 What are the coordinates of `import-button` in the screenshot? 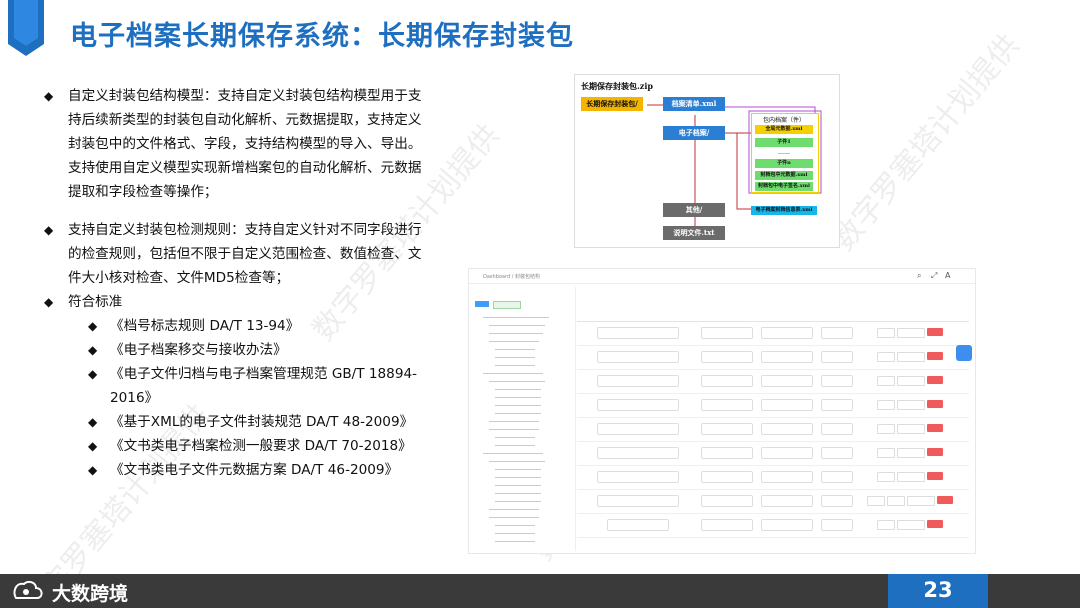 It's located at (507, 305).